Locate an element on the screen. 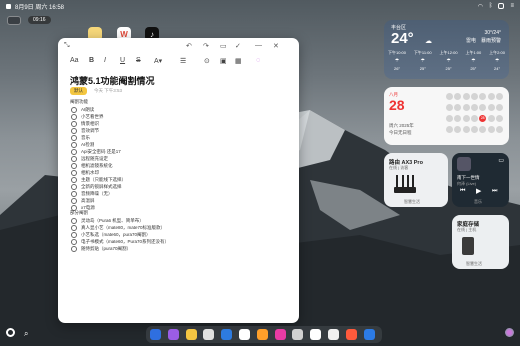 The width and height of the screenshot is (520, 346). checklist-item: 电子书模式（mate60，Pura70系列还没有） is located at coordinates (181, 241).